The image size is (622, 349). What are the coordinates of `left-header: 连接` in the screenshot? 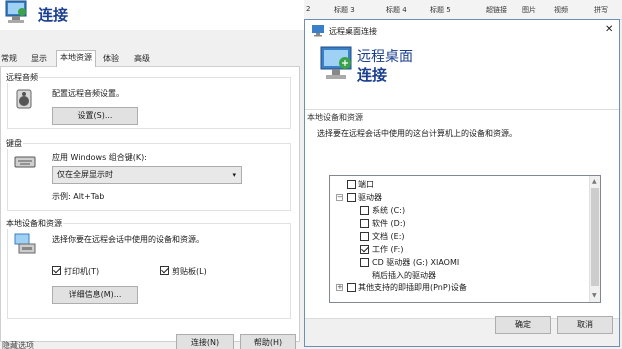 It's located at (152, 15).